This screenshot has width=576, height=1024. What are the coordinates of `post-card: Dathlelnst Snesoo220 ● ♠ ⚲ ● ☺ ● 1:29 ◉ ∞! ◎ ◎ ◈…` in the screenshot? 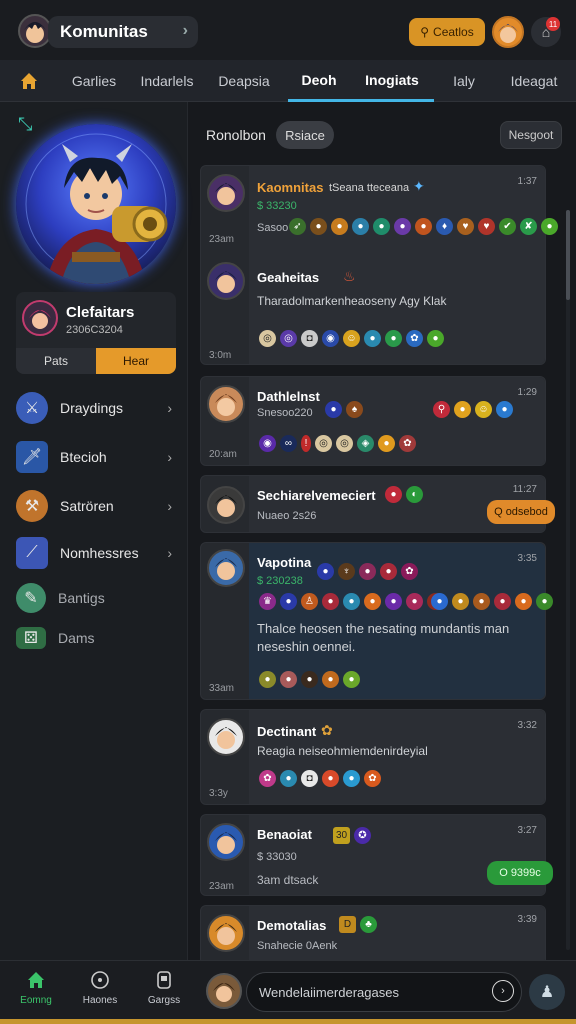 It's located at (373, 421).